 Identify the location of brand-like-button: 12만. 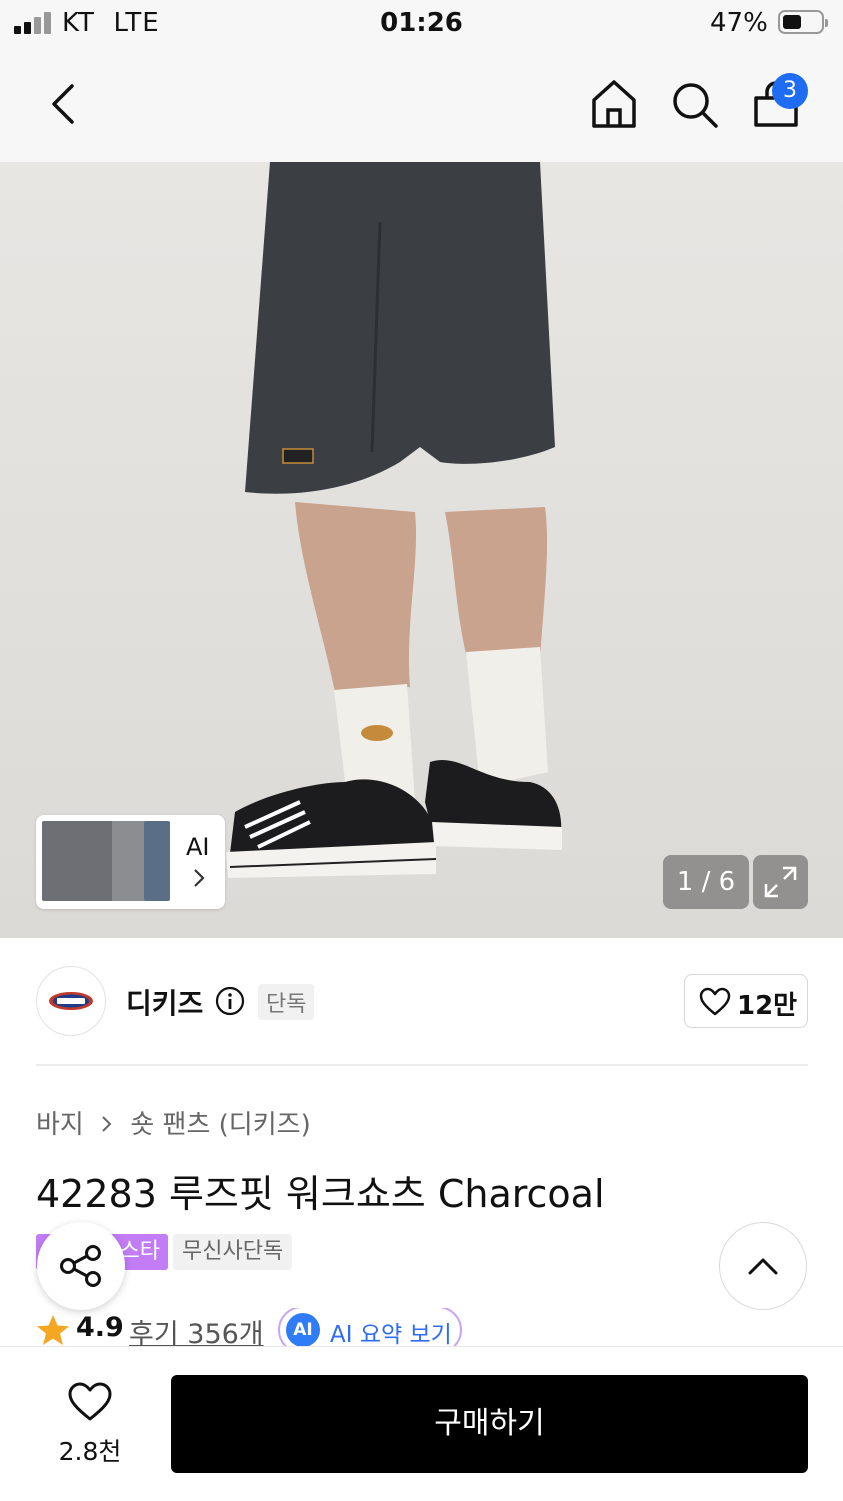
(746, 1001).